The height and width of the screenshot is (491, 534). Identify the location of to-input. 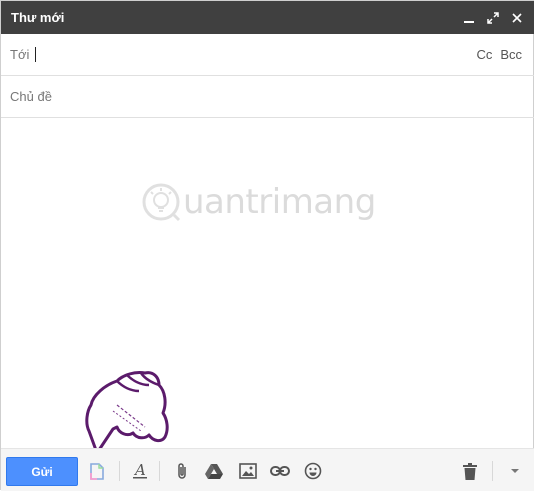
(226, 54).